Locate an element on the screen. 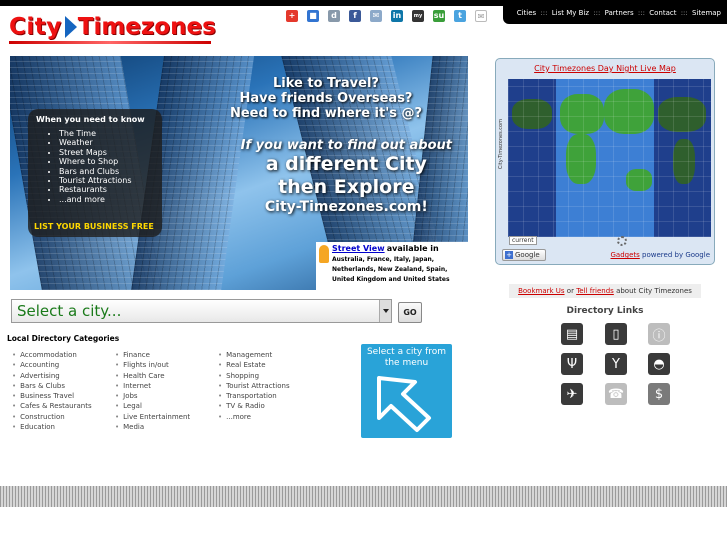 The width and height of the screenshot is (727, 545). footer-bar is located at coordinates (363, 496).